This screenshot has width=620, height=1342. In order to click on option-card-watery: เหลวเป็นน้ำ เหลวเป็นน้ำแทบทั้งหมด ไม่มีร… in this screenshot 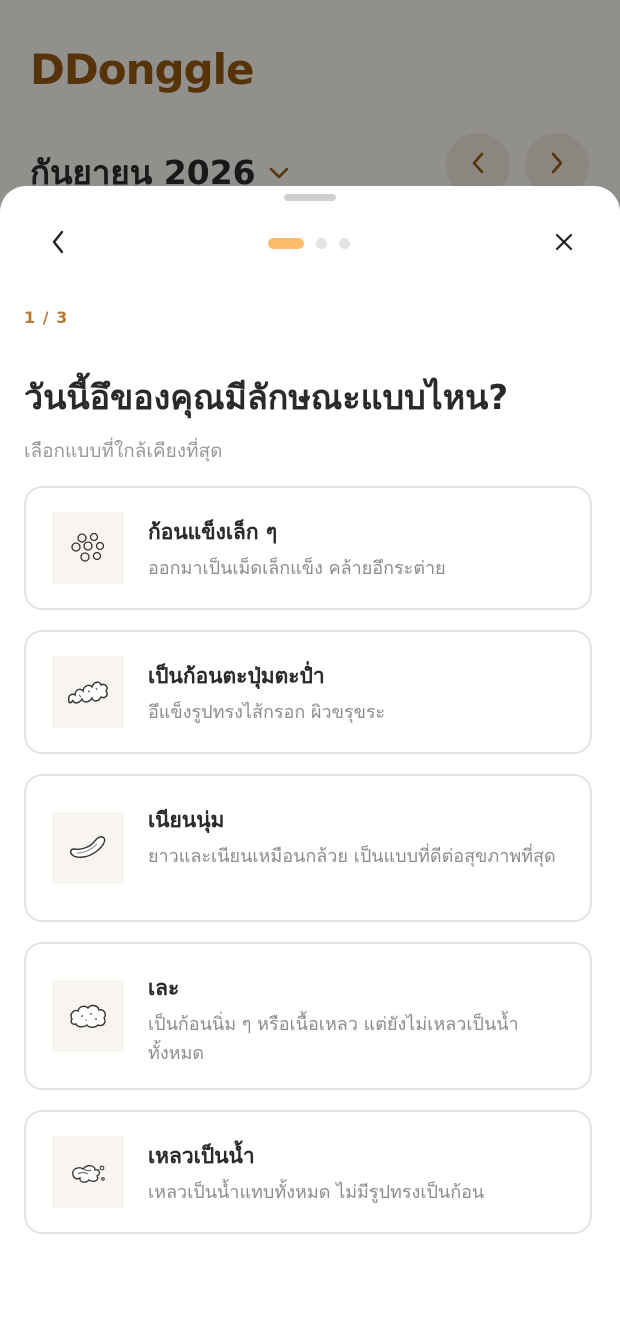, I will do `click(308, 1172)`.